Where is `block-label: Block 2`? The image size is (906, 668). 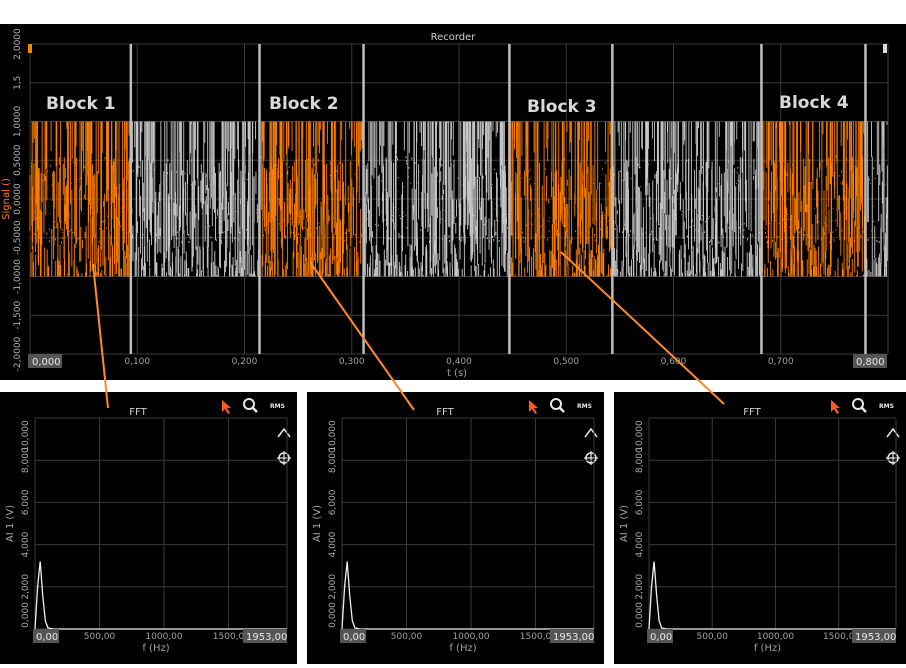
block-label: Block 2 is located at coordinates (304, 104).